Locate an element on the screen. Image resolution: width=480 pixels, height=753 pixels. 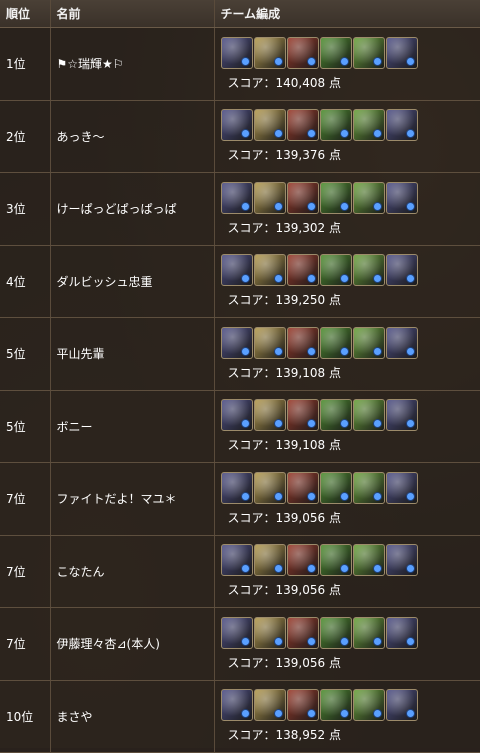
table-row: 2位 あっき〜 スコア：139,376 点 is located at coordinates (240, 136).